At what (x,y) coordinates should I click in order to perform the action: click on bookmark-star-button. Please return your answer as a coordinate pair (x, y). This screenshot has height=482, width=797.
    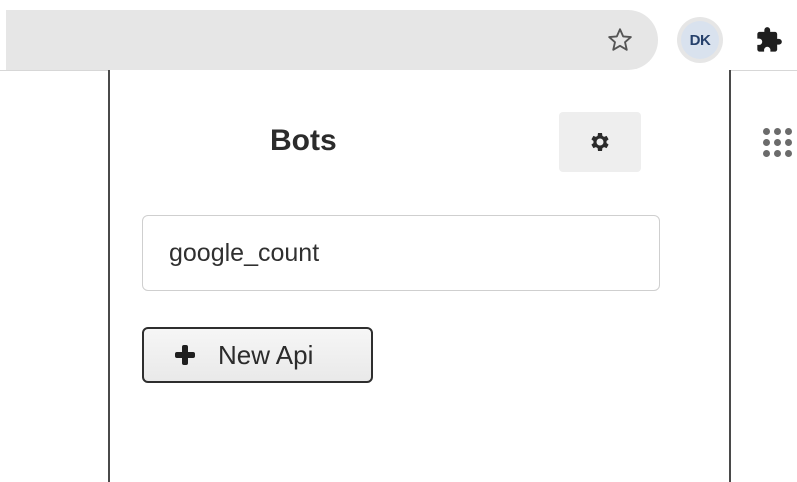
    Looking at the image, I should click on (620, 40).